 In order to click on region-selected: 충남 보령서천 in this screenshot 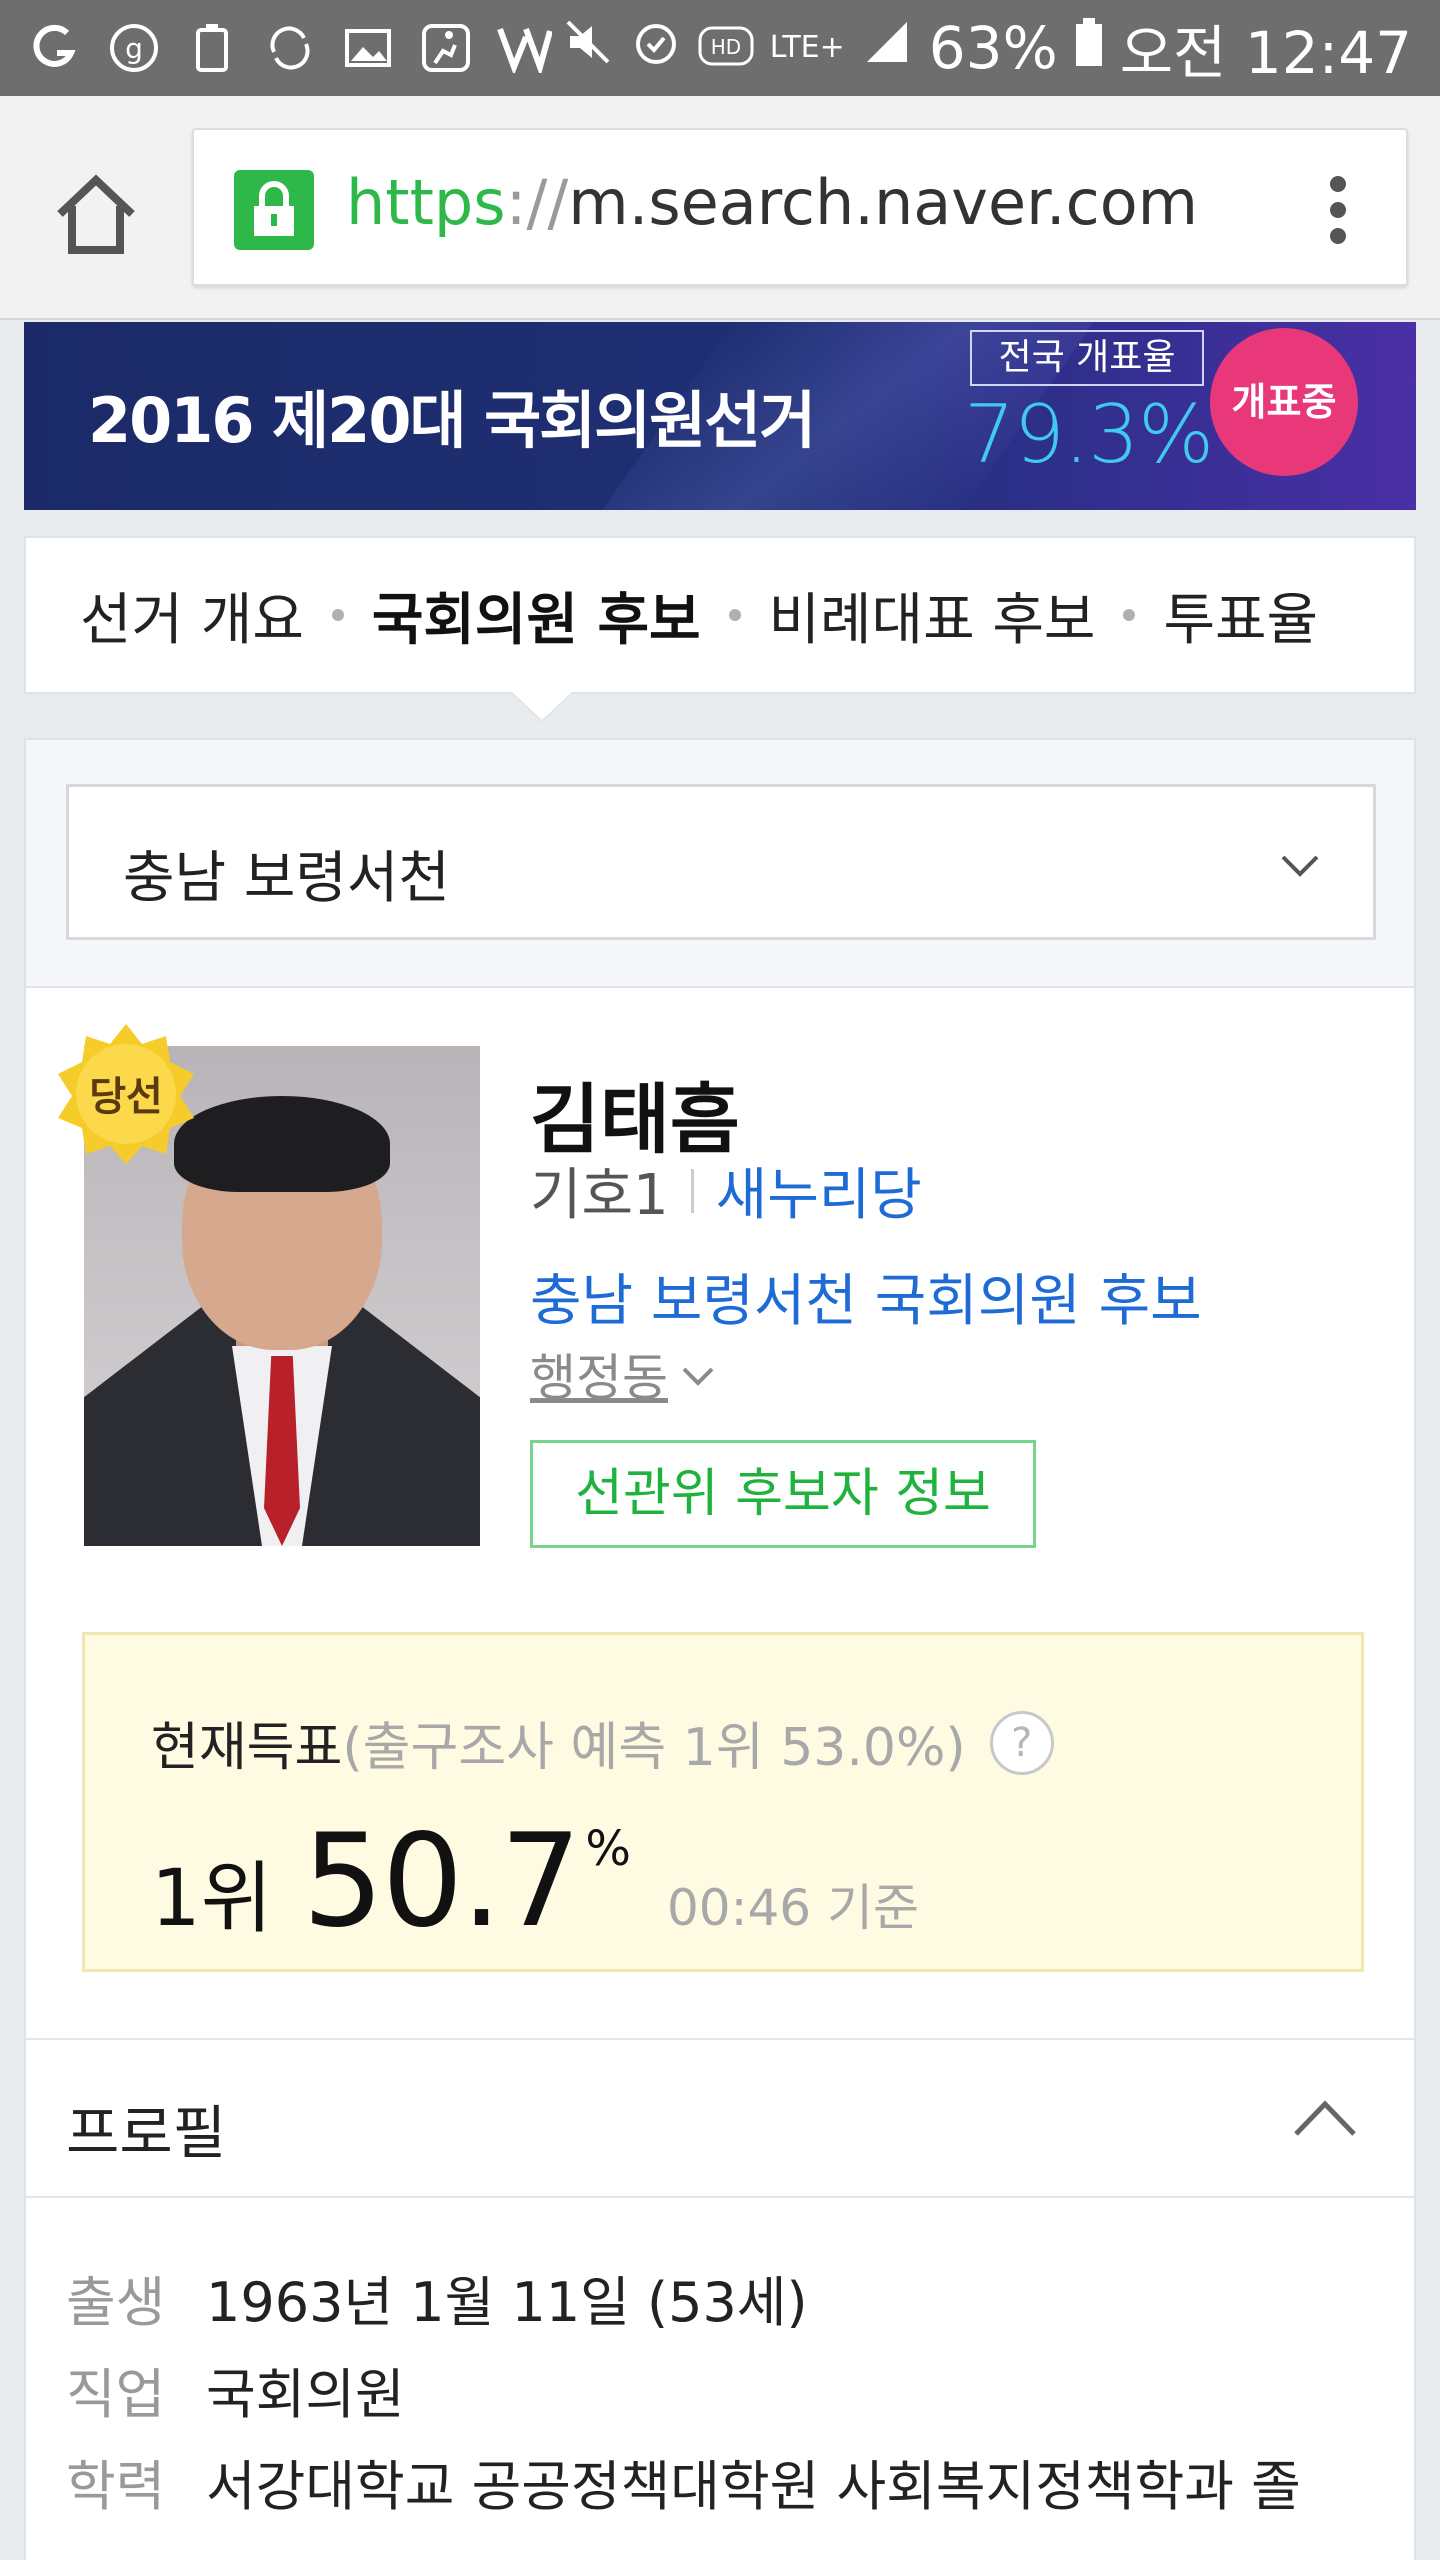, I will do `click(286, 878)`.